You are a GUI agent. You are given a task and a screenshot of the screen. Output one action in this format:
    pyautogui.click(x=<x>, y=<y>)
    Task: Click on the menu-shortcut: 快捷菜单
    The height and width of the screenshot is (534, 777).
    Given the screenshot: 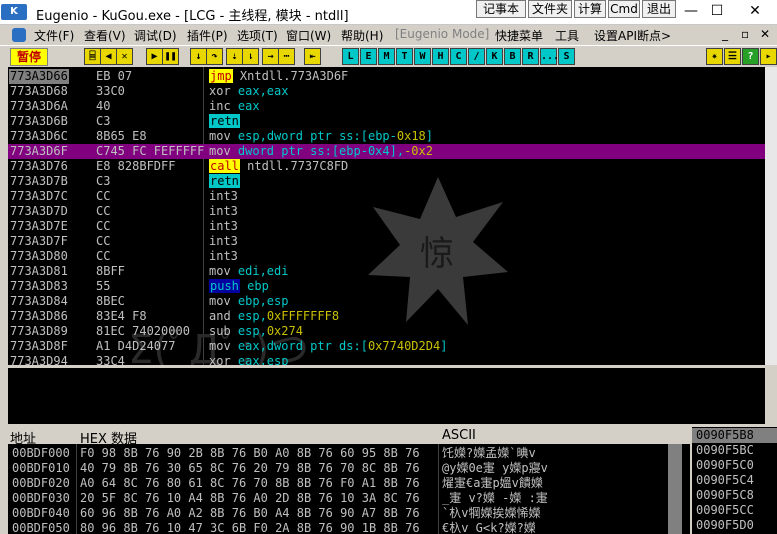 What is the action you would take?
    pyautogui.click(x=519, y=35)
    